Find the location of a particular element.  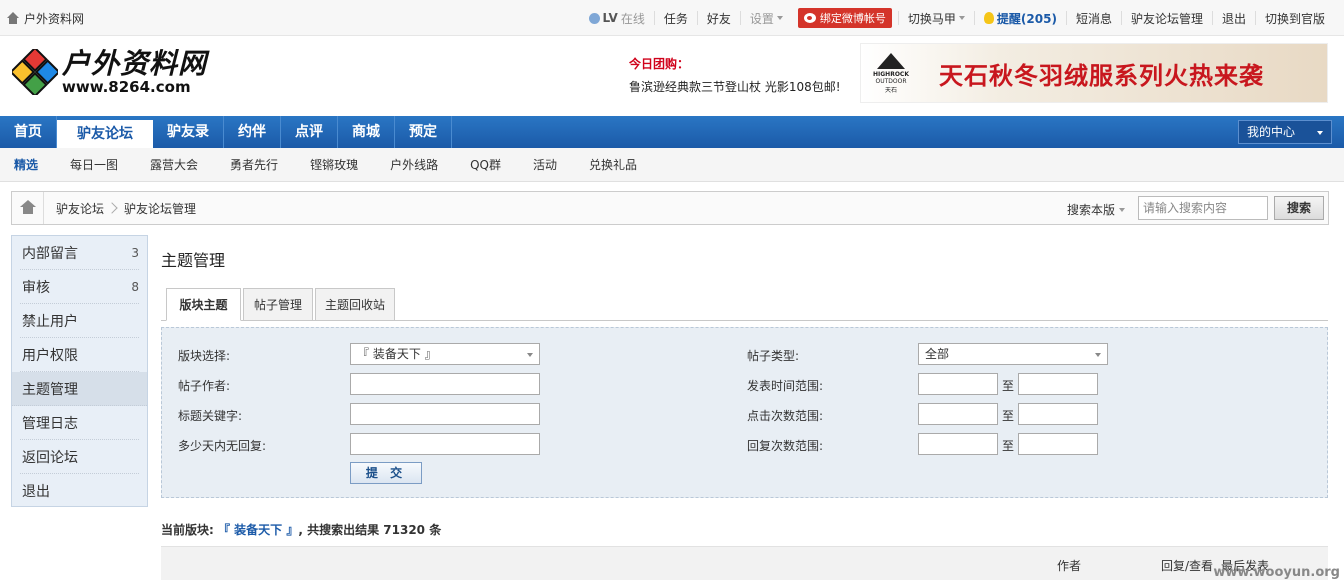

nav-tab-forum: 驴友论坛 is located at coordinates (105, 134).